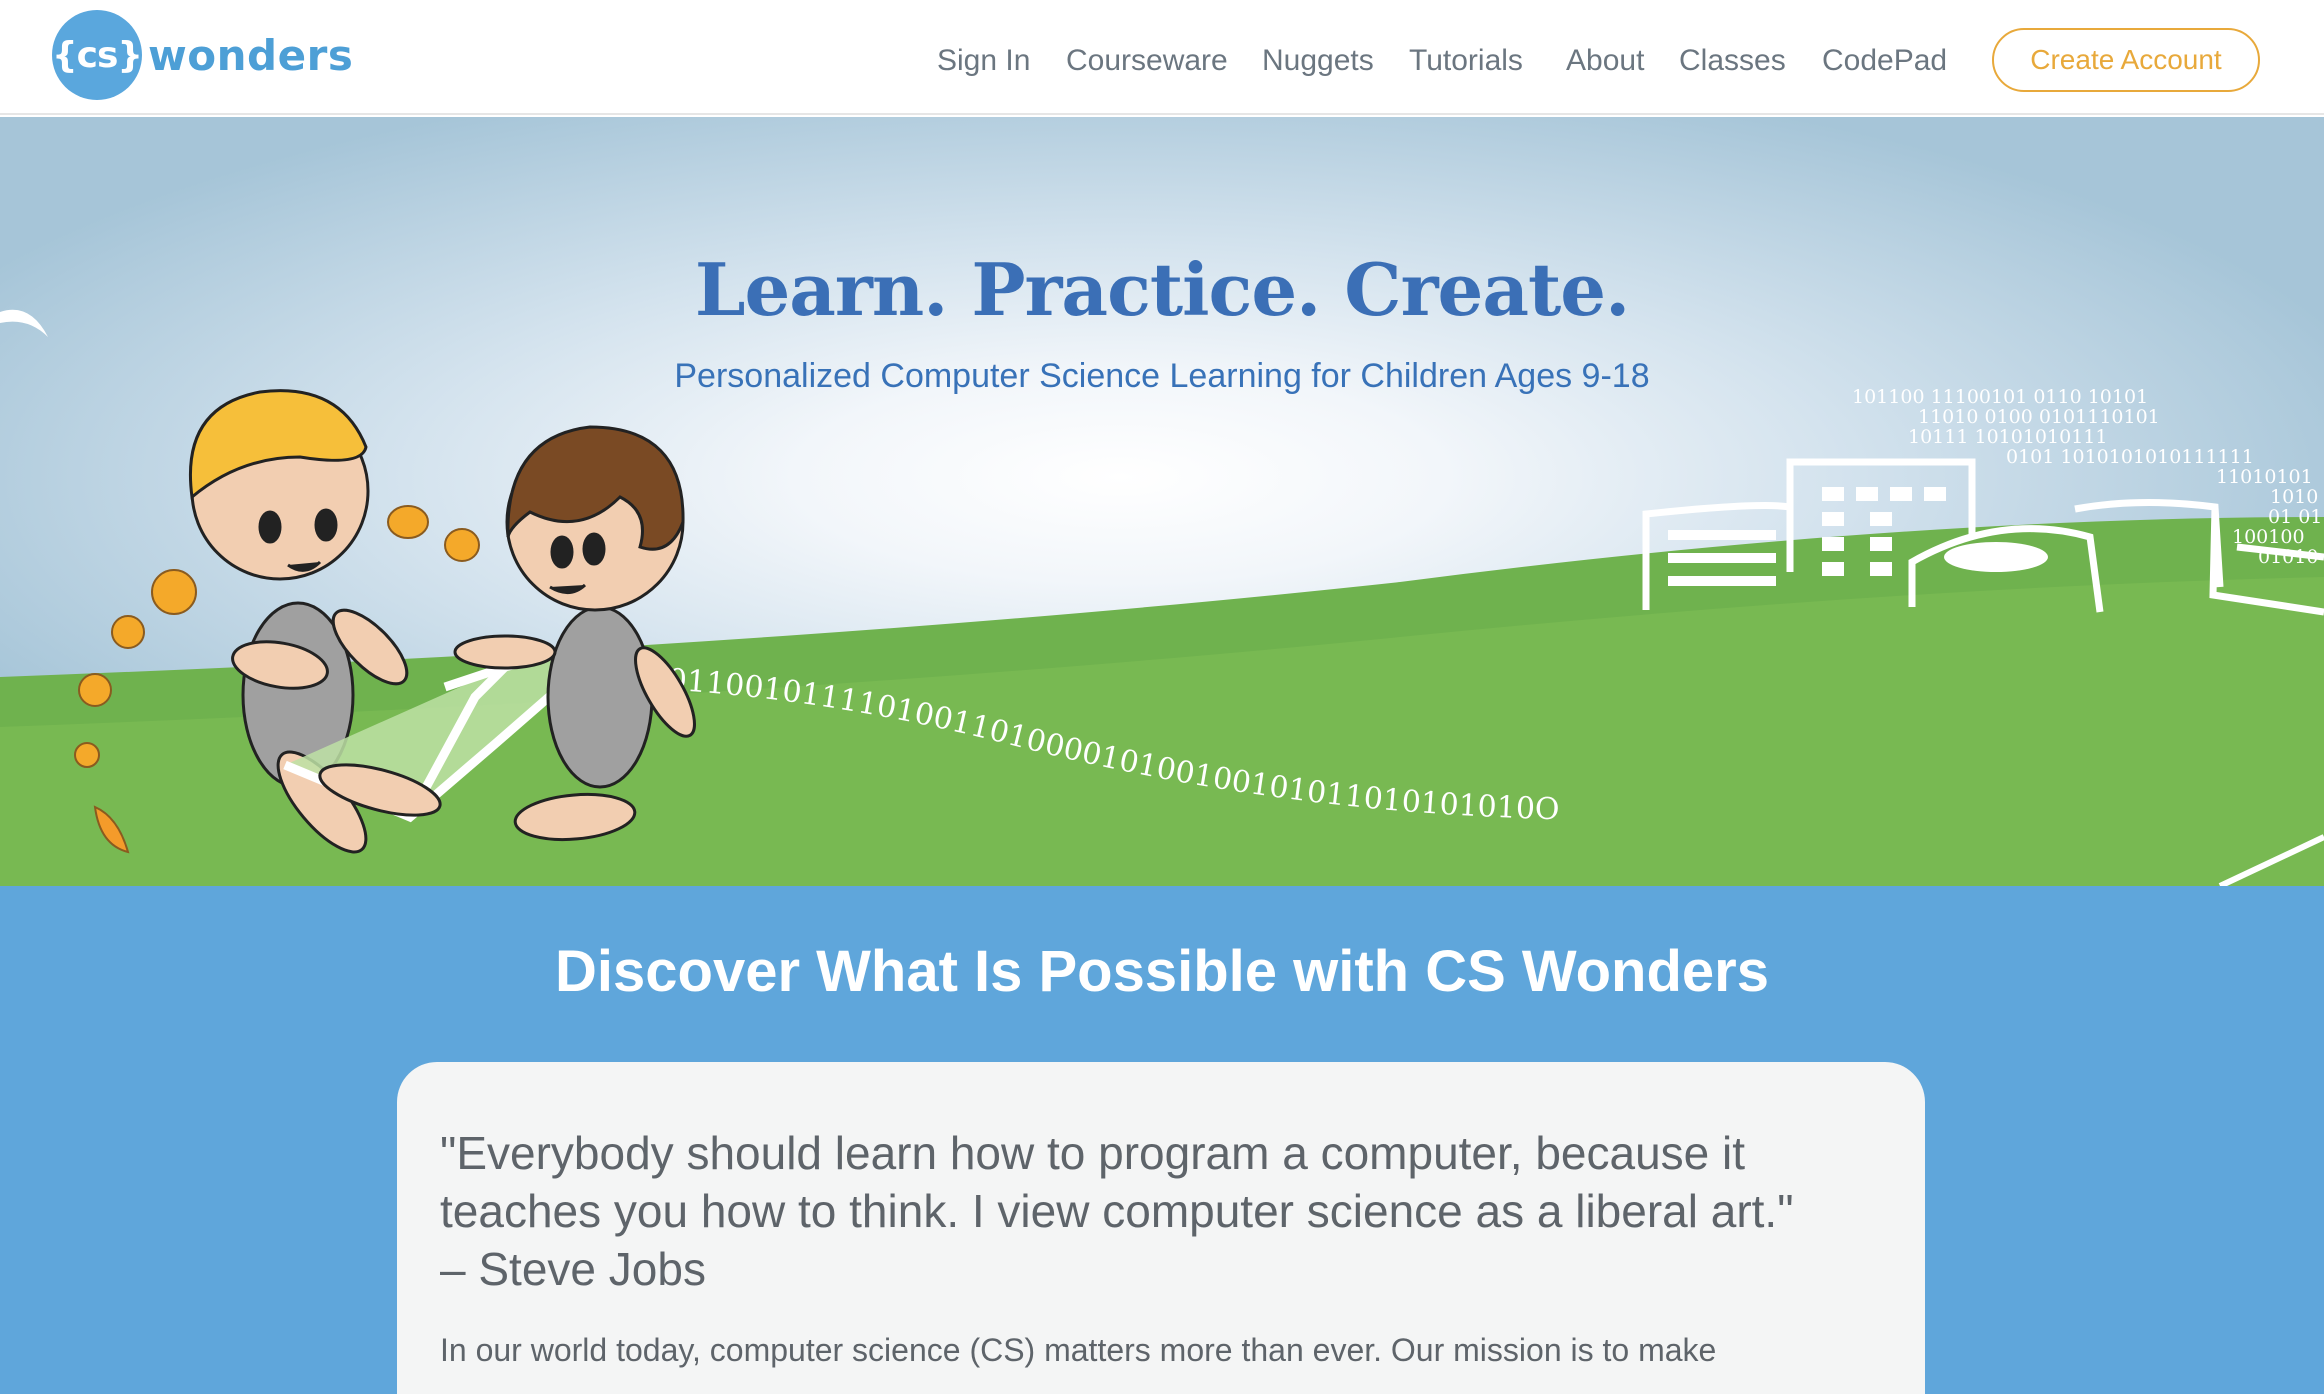 The image size is (2324, 1394). I want to click on cs-wonders-logo: {cs} wonders, so click(202, 55).